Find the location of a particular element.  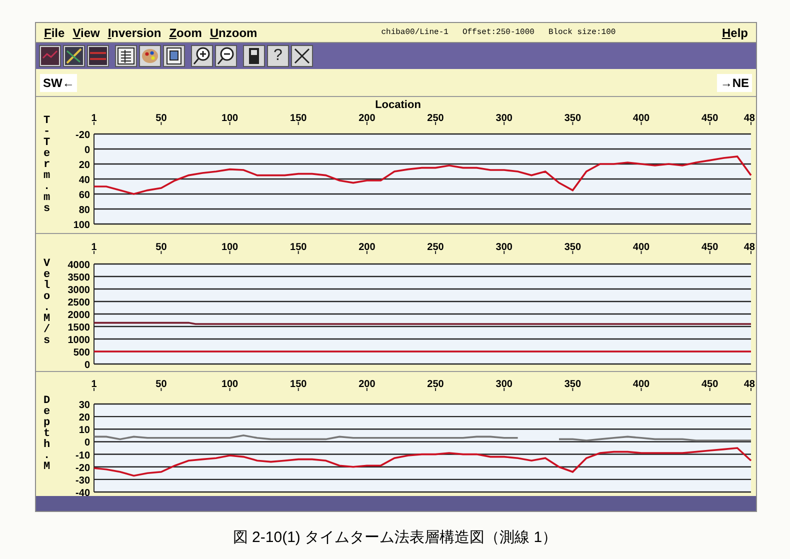

y-tick-label: -10 is located at coordinates (83, 456).